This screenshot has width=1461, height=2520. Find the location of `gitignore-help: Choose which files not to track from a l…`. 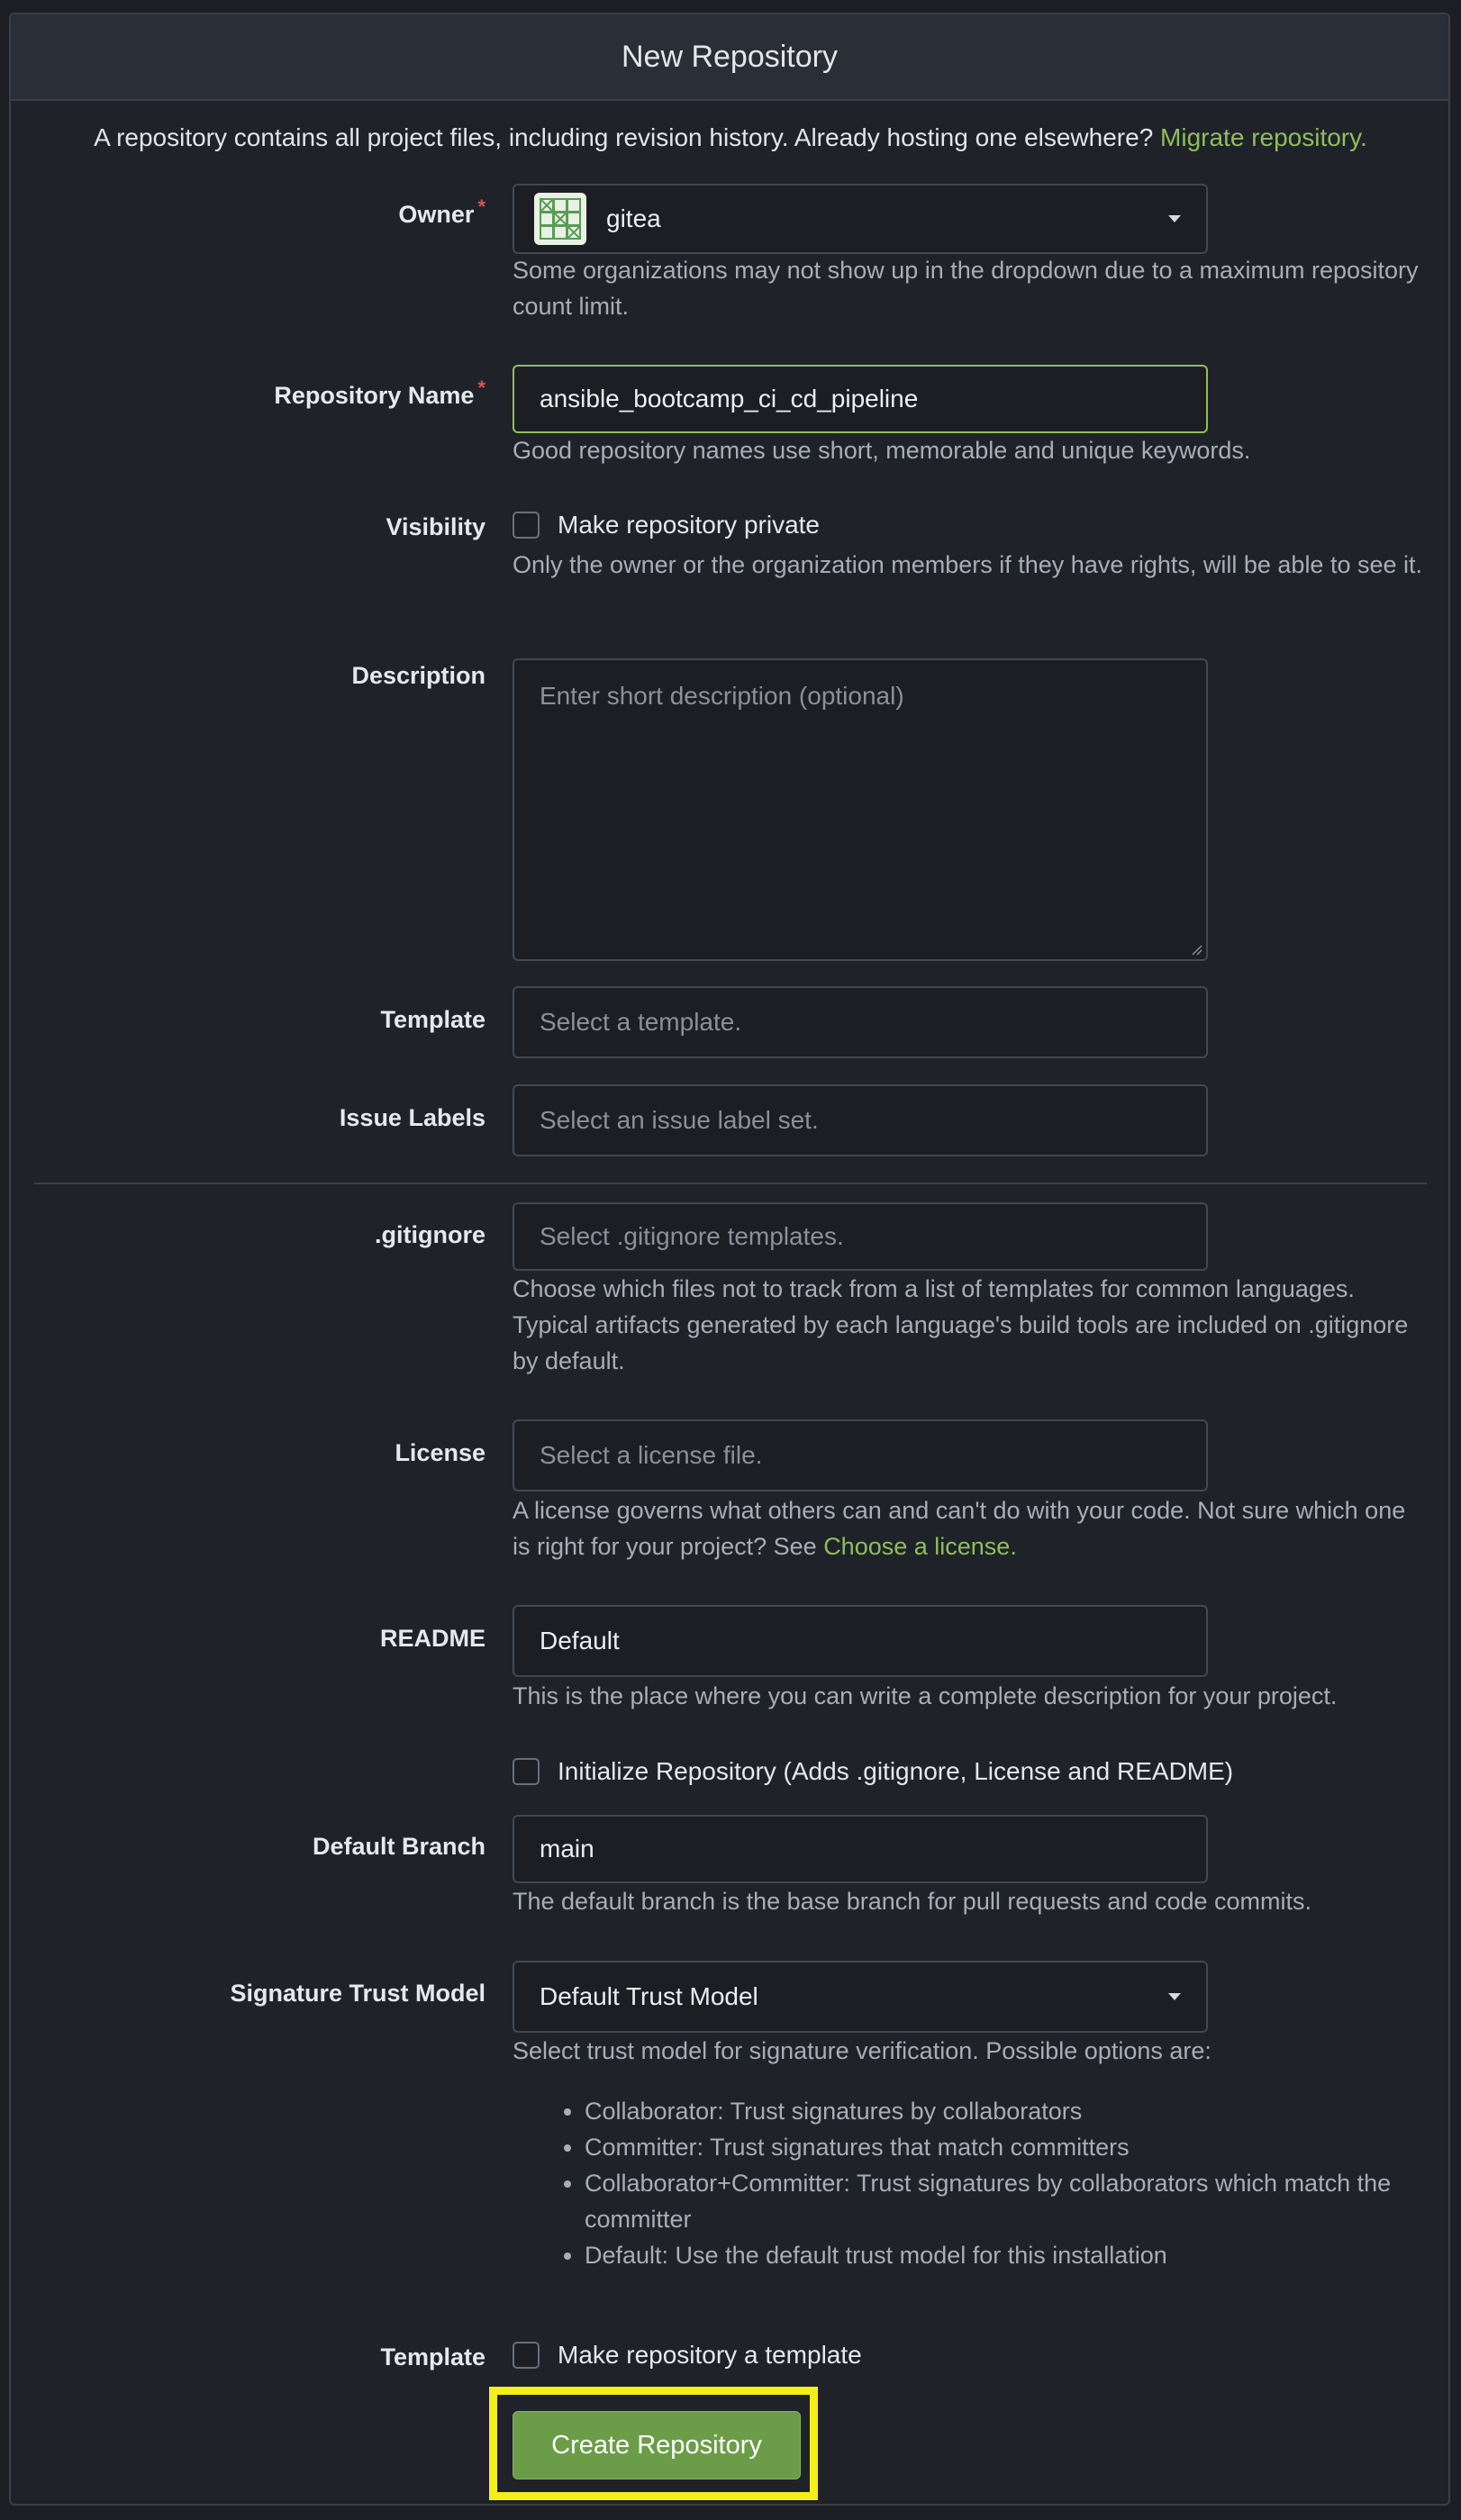

gitignore-help: Choose which files not to track from a l… is located at coordinates (961, 1325).